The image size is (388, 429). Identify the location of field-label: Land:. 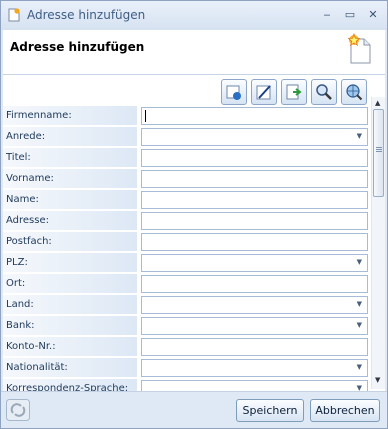
(20, 304).